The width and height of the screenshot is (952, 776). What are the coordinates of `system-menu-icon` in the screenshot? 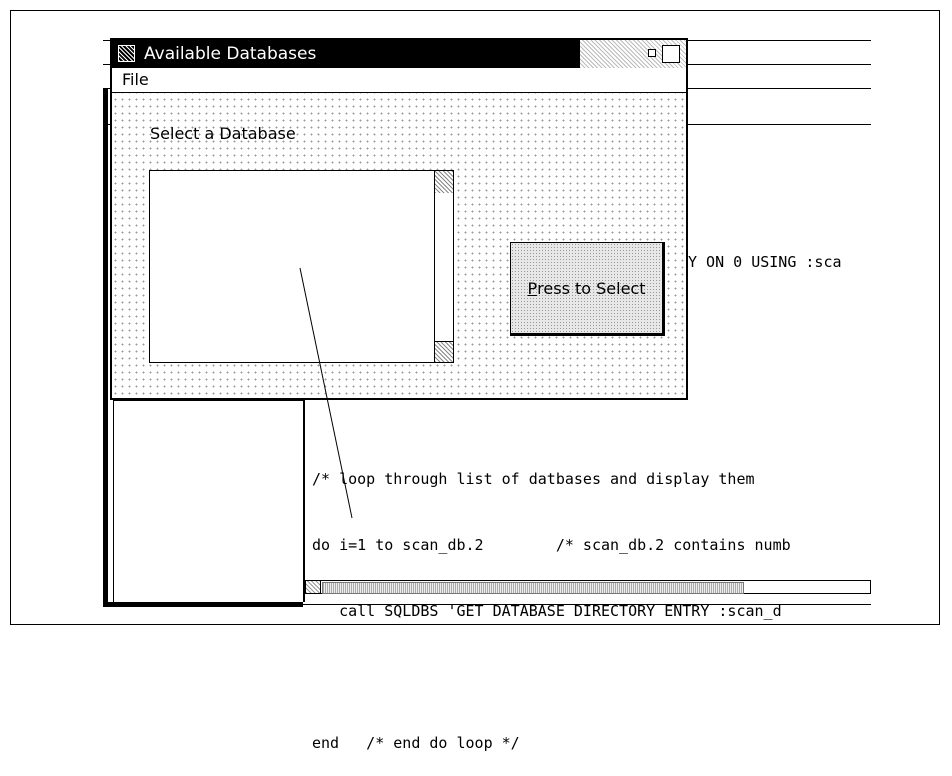 It's located at (126, 53).